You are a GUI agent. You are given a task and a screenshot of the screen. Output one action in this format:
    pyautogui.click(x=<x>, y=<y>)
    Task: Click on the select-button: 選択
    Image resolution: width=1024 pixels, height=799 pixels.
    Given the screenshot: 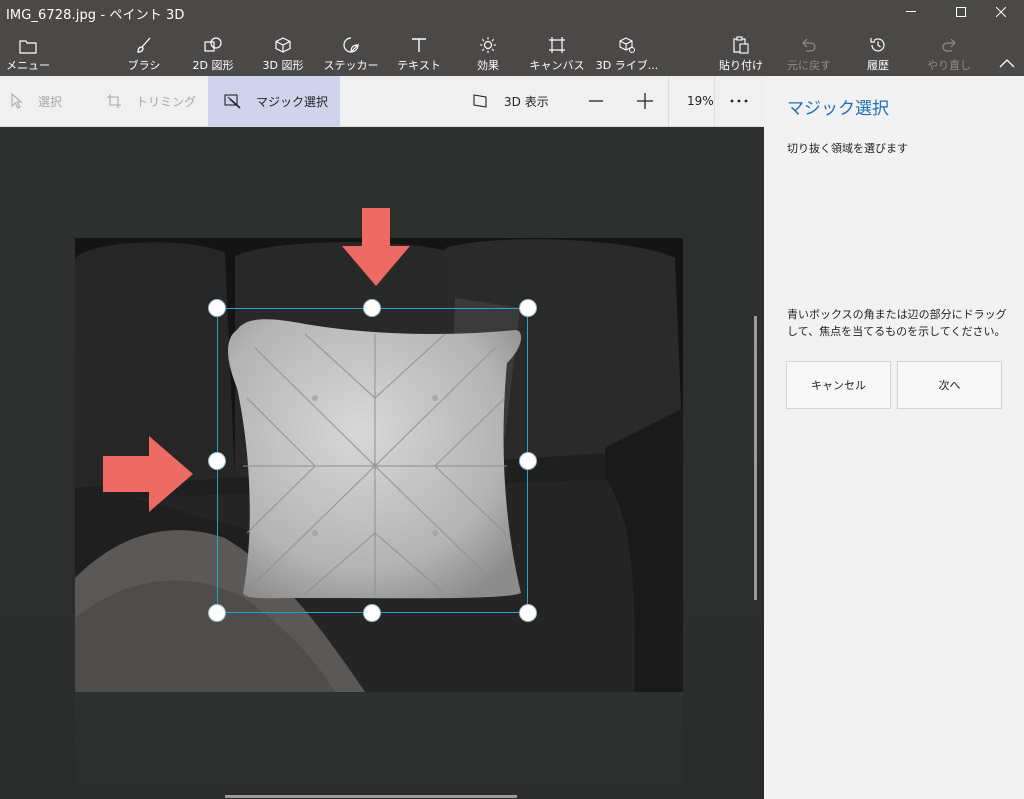 What is the action you would take?
    pyautogui.click(x=36, y=101)
    